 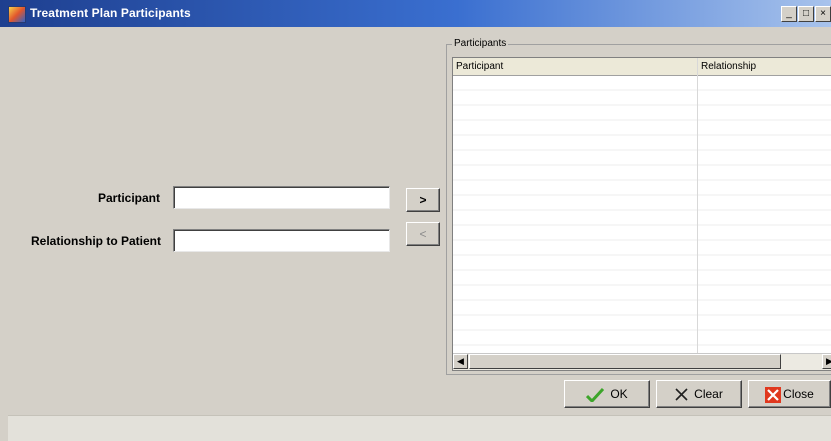 I want to click on relationship-label: Relationship to Patient, so click(x=95, y=241).